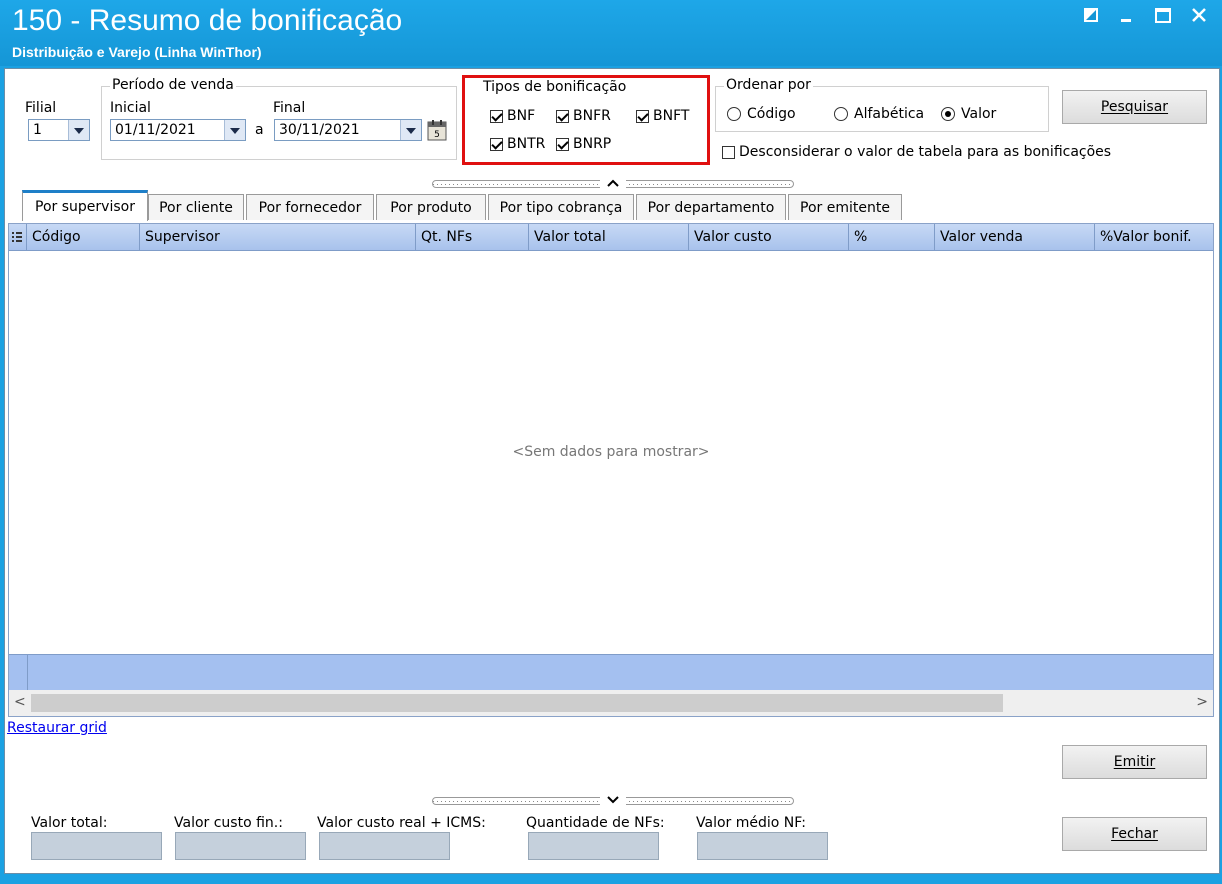 This screenshot has width=1222, height=884. Describe the element at coordinates (96, 846) in the screenshot. I see `valor-total-field` at that location.